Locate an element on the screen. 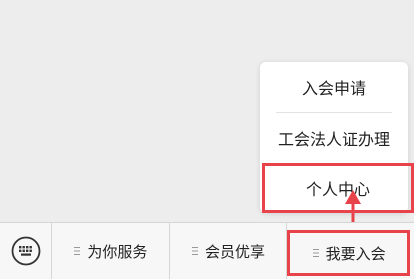  submenu-item-join-application: 入会申请 is located at coordinates (334, 87).